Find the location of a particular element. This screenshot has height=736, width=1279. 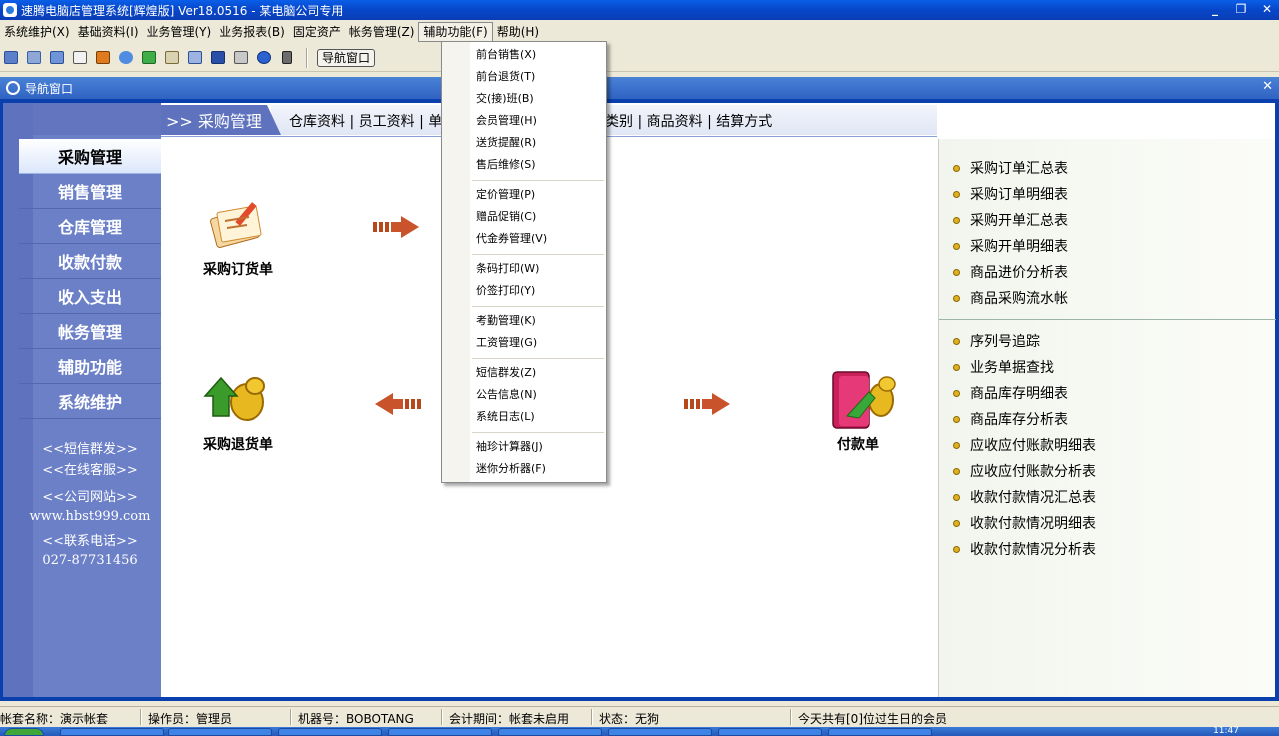

menu-item-front-sales: 前台销售(X) is located at coordinates (506, 55).